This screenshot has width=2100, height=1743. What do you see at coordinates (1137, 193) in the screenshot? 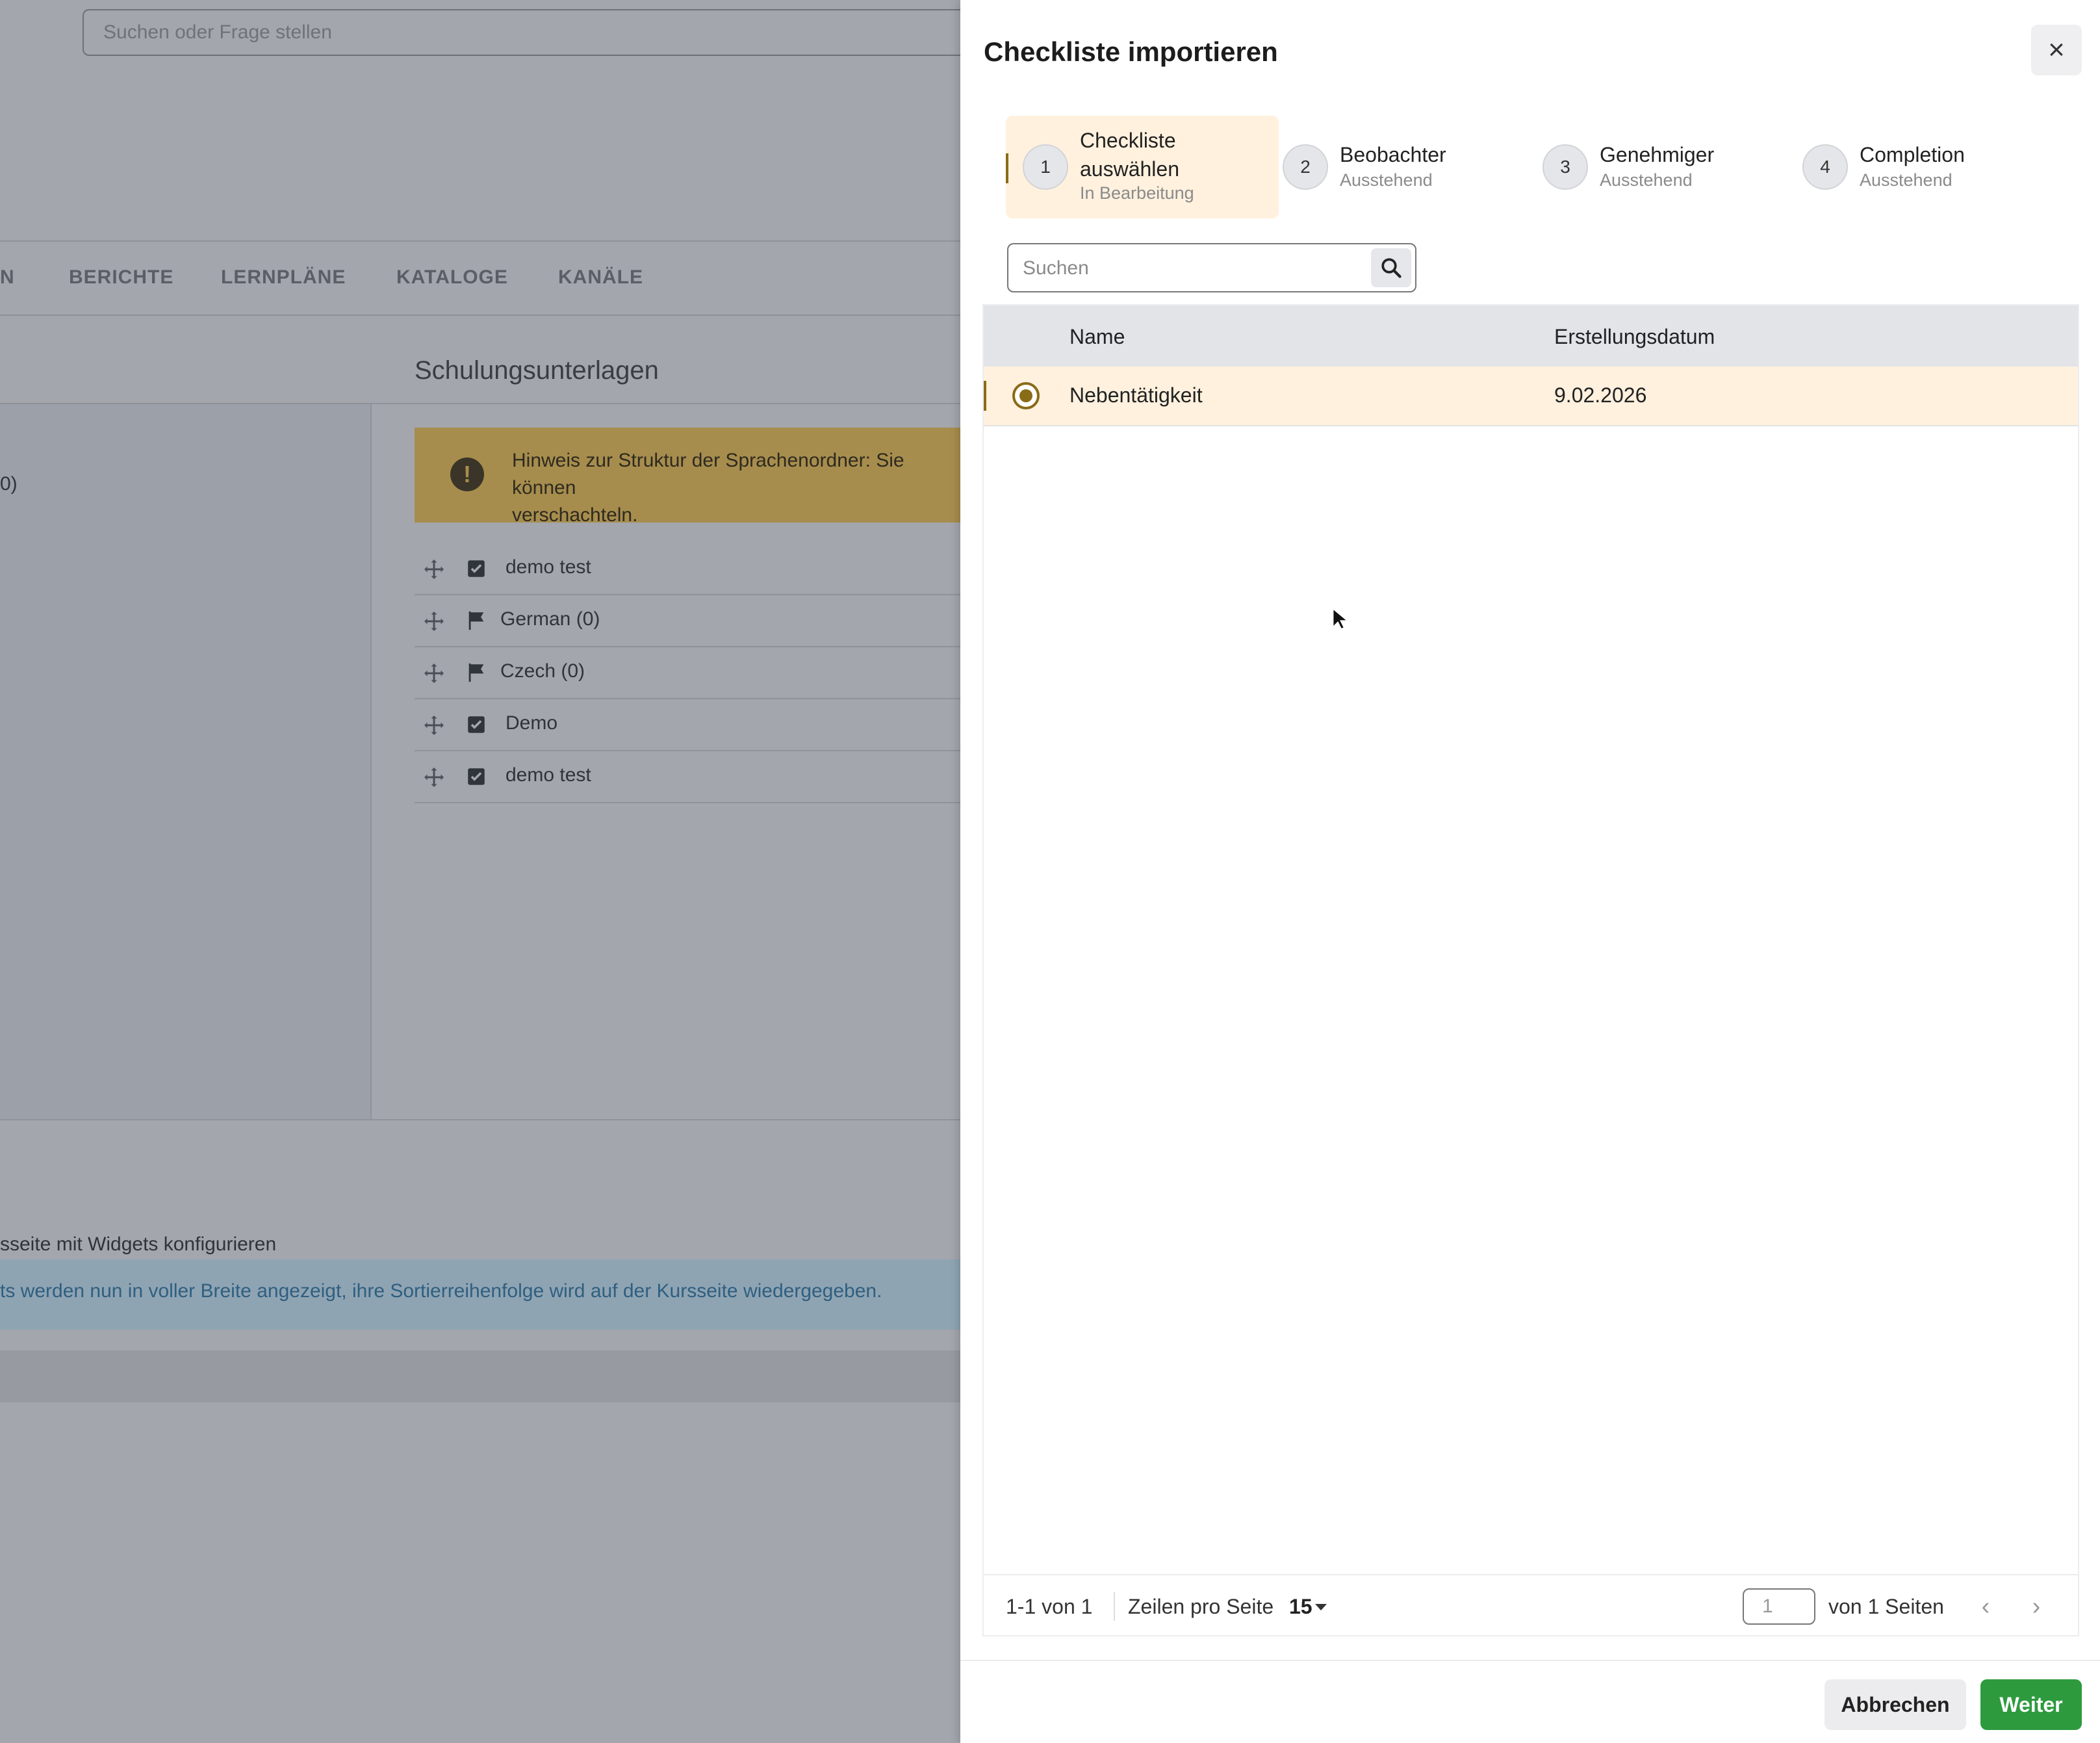
I see `step-status: In Bearbeitung` at bounding box center [1137, 193].